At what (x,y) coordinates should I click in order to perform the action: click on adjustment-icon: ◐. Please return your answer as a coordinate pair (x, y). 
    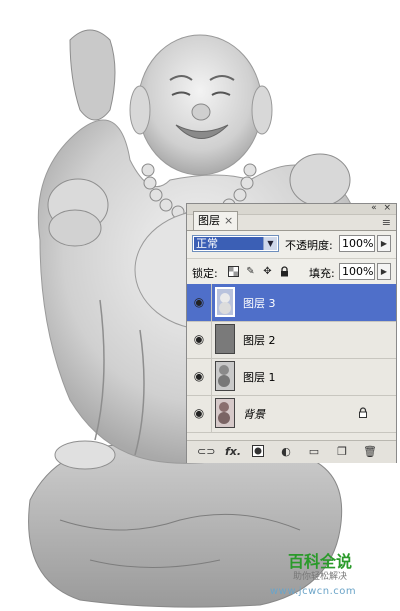
    Looking at the image, I should click on (286, 452).